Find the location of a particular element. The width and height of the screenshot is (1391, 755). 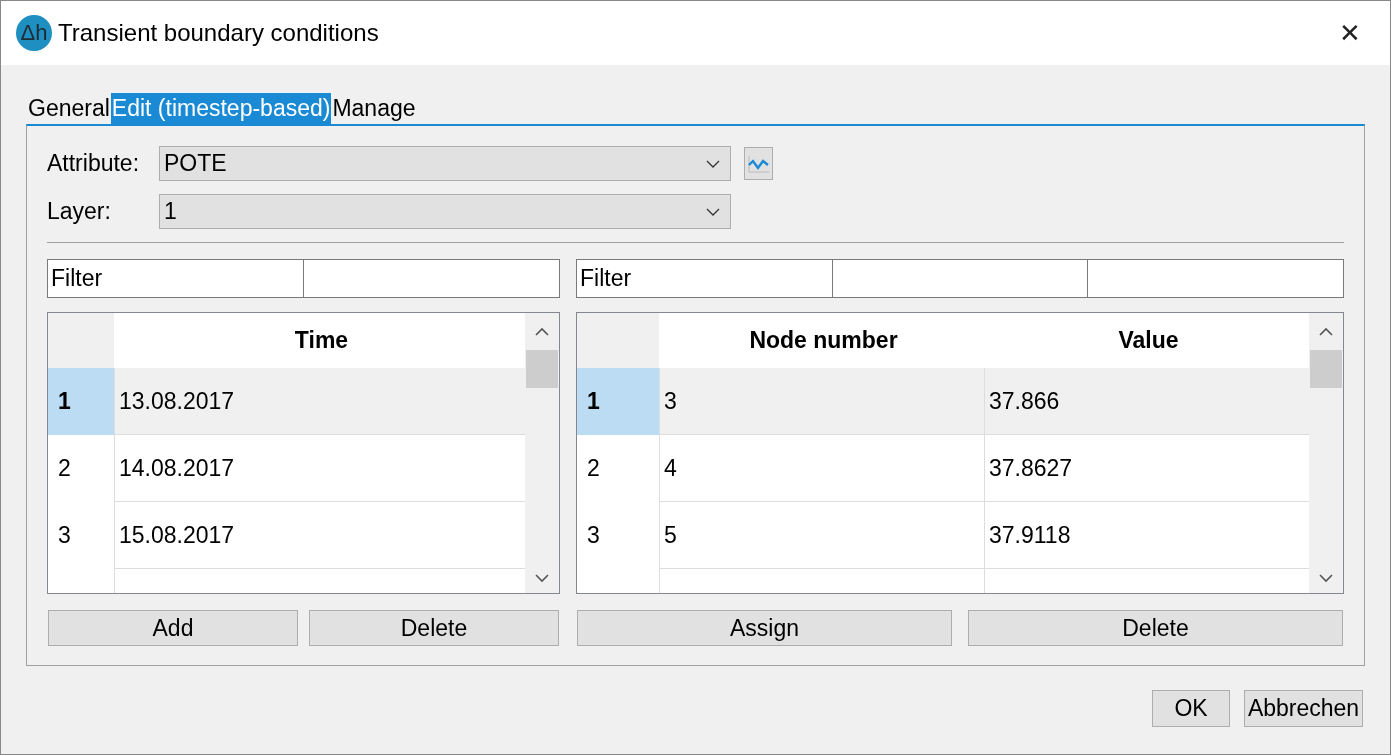

layer-dropdown: 1 is located at coordinates (445, 211).